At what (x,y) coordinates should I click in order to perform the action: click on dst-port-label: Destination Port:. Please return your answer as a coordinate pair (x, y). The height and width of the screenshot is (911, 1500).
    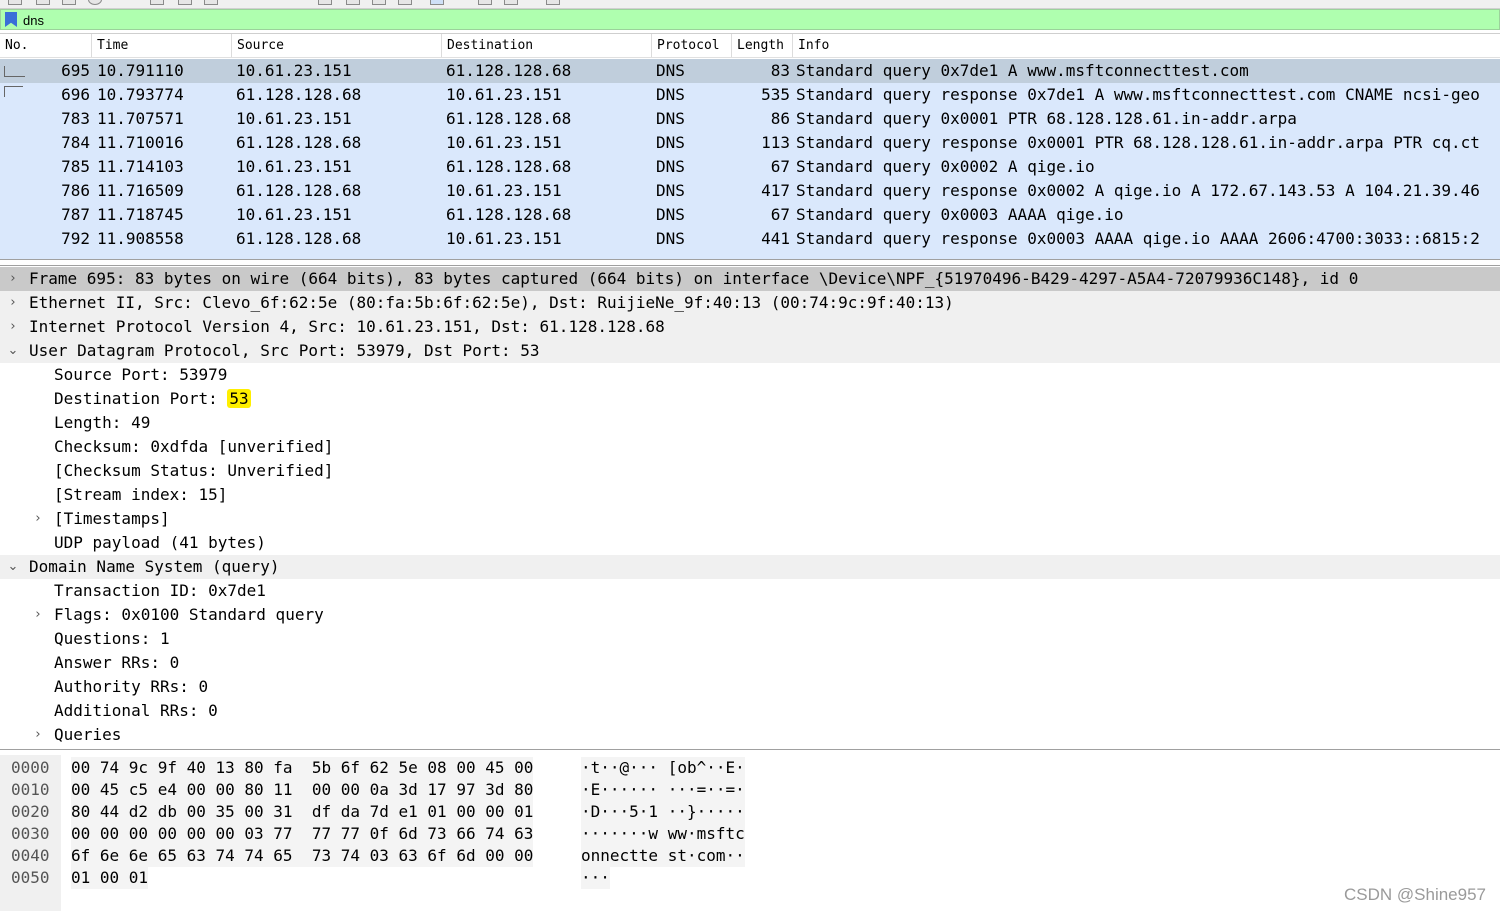
    Looking at the image, I should click on (141, 398).